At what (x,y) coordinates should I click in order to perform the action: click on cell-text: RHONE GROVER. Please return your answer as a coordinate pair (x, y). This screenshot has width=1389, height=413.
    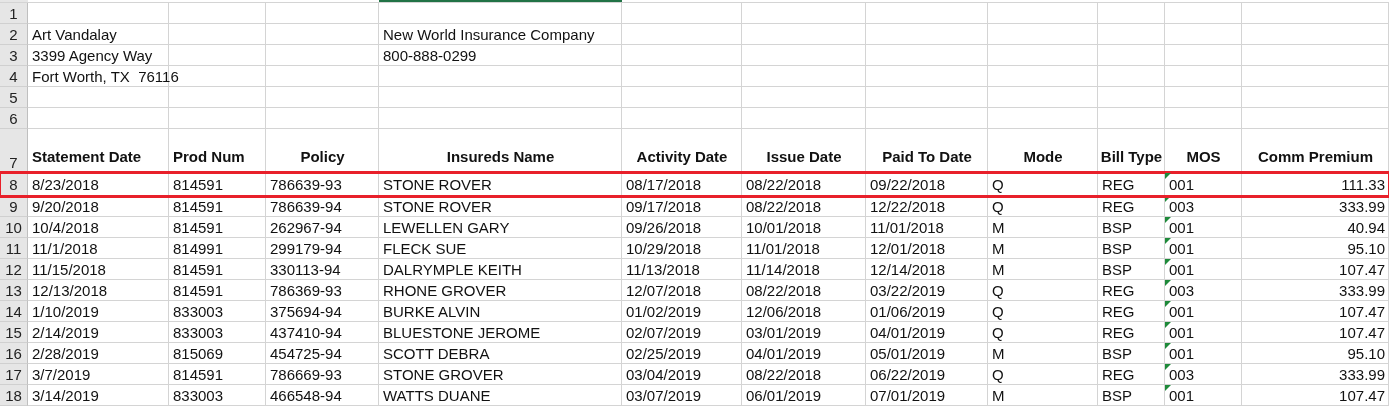
    Looking at the image, I should click on (445, 290).